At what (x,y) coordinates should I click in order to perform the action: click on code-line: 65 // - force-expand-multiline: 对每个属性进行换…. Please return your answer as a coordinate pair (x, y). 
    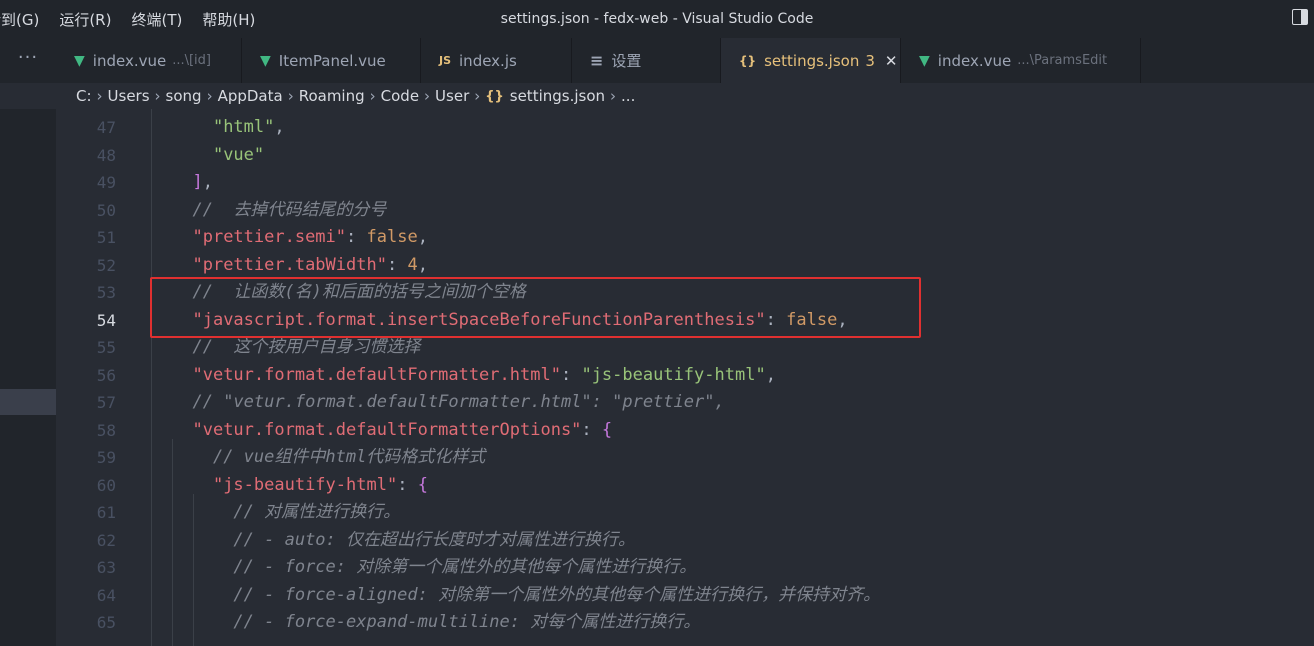
    Looking at the image, I should click on (685, 623).